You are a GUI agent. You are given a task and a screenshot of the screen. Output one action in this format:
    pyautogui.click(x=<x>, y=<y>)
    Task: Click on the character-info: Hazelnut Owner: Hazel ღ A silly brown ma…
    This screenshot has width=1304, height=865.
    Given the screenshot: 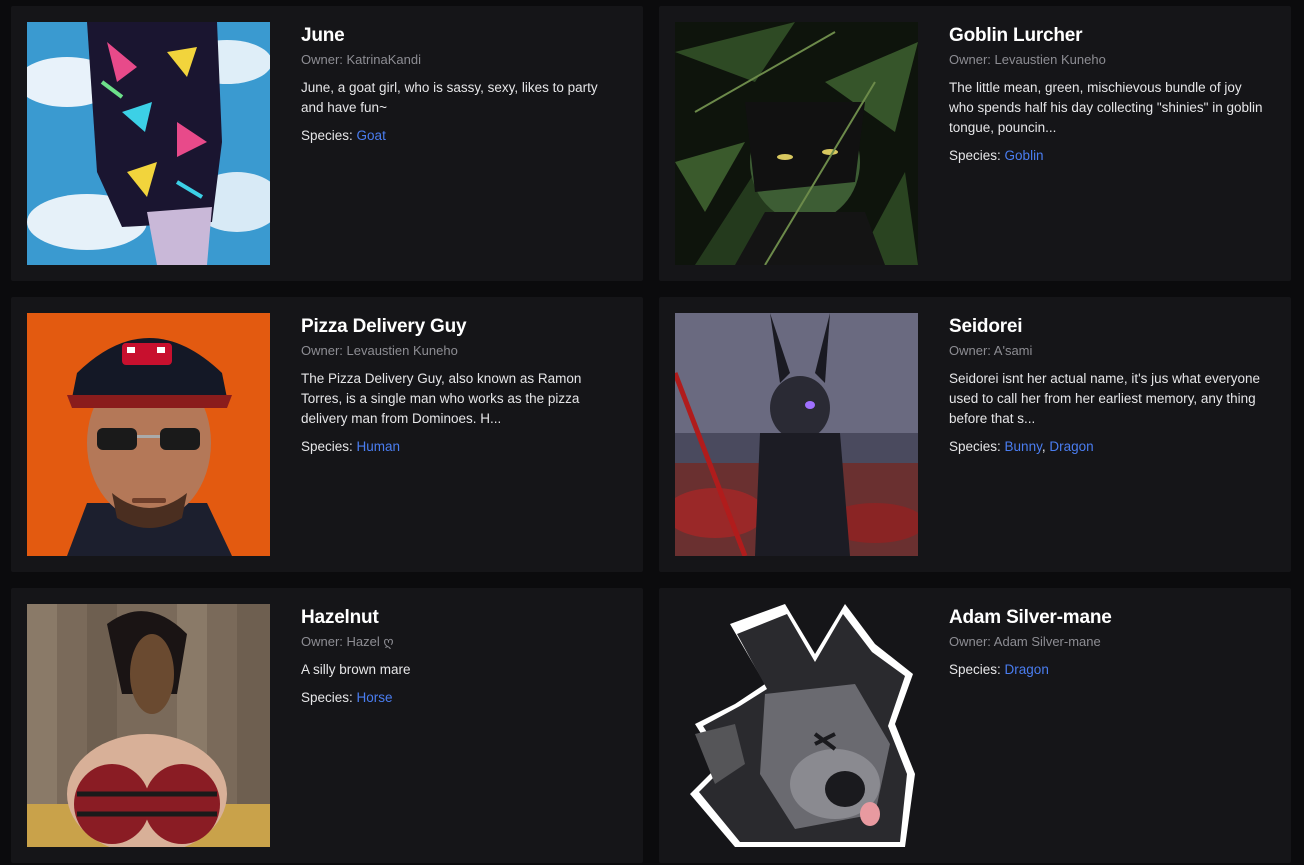 What is the action you would take?
    pyautogui.click(x=461, y=657)
    